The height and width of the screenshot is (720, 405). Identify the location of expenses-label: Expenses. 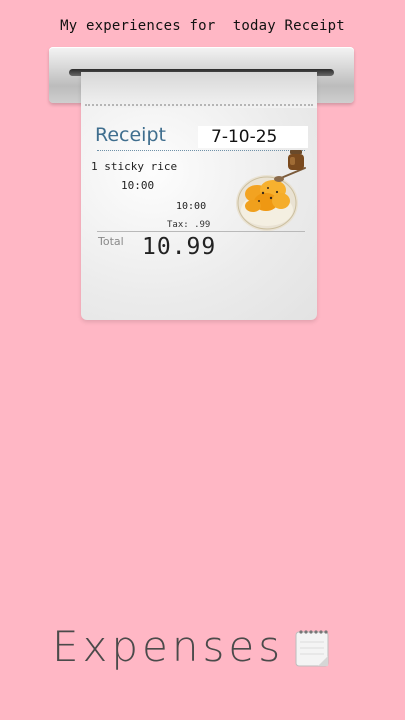
(168, 646).